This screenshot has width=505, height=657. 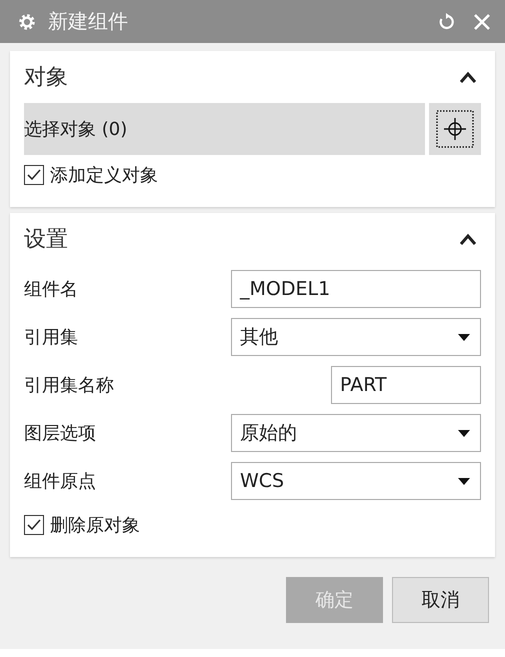 I want to click on section-title: 对象, so click(x=46, y=78).